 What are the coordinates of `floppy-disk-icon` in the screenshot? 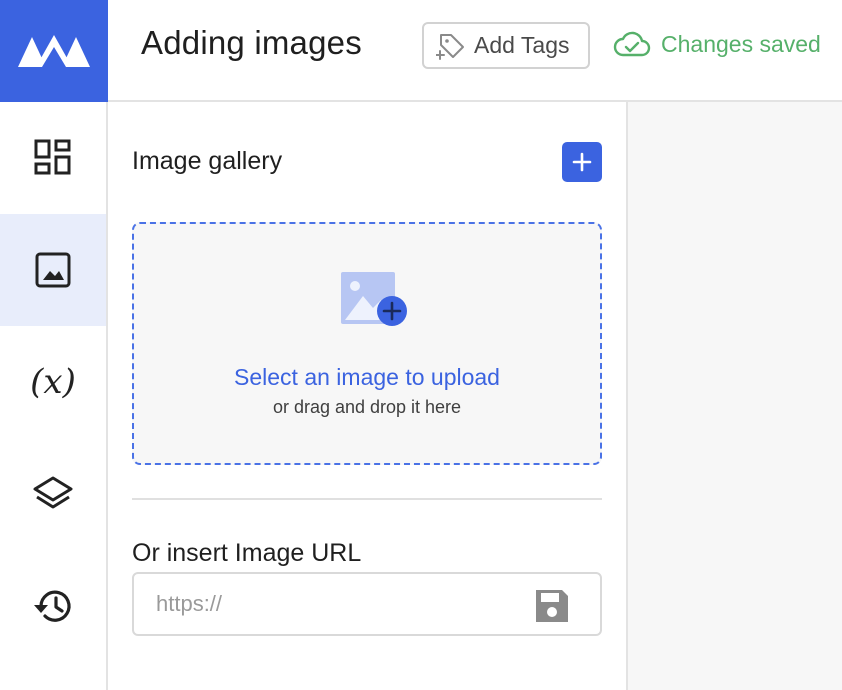 It's located at (552, 606).